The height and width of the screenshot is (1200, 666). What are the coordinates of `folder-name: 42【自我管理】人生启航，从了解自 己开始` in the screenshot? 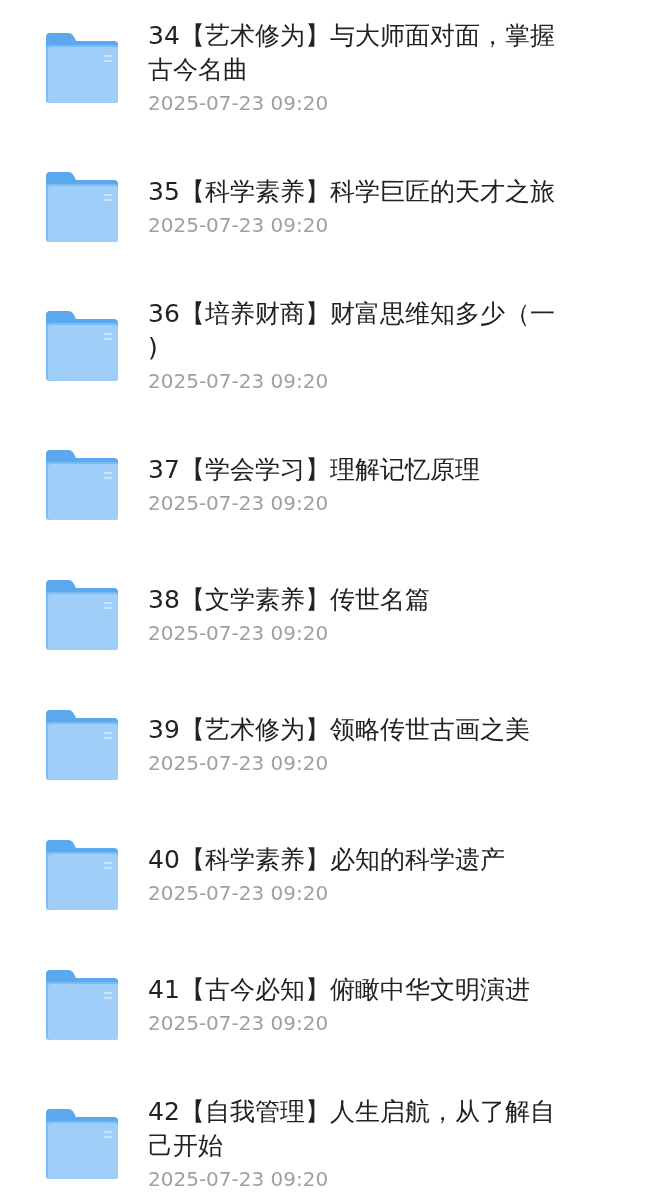 It's located at (351, 1129).